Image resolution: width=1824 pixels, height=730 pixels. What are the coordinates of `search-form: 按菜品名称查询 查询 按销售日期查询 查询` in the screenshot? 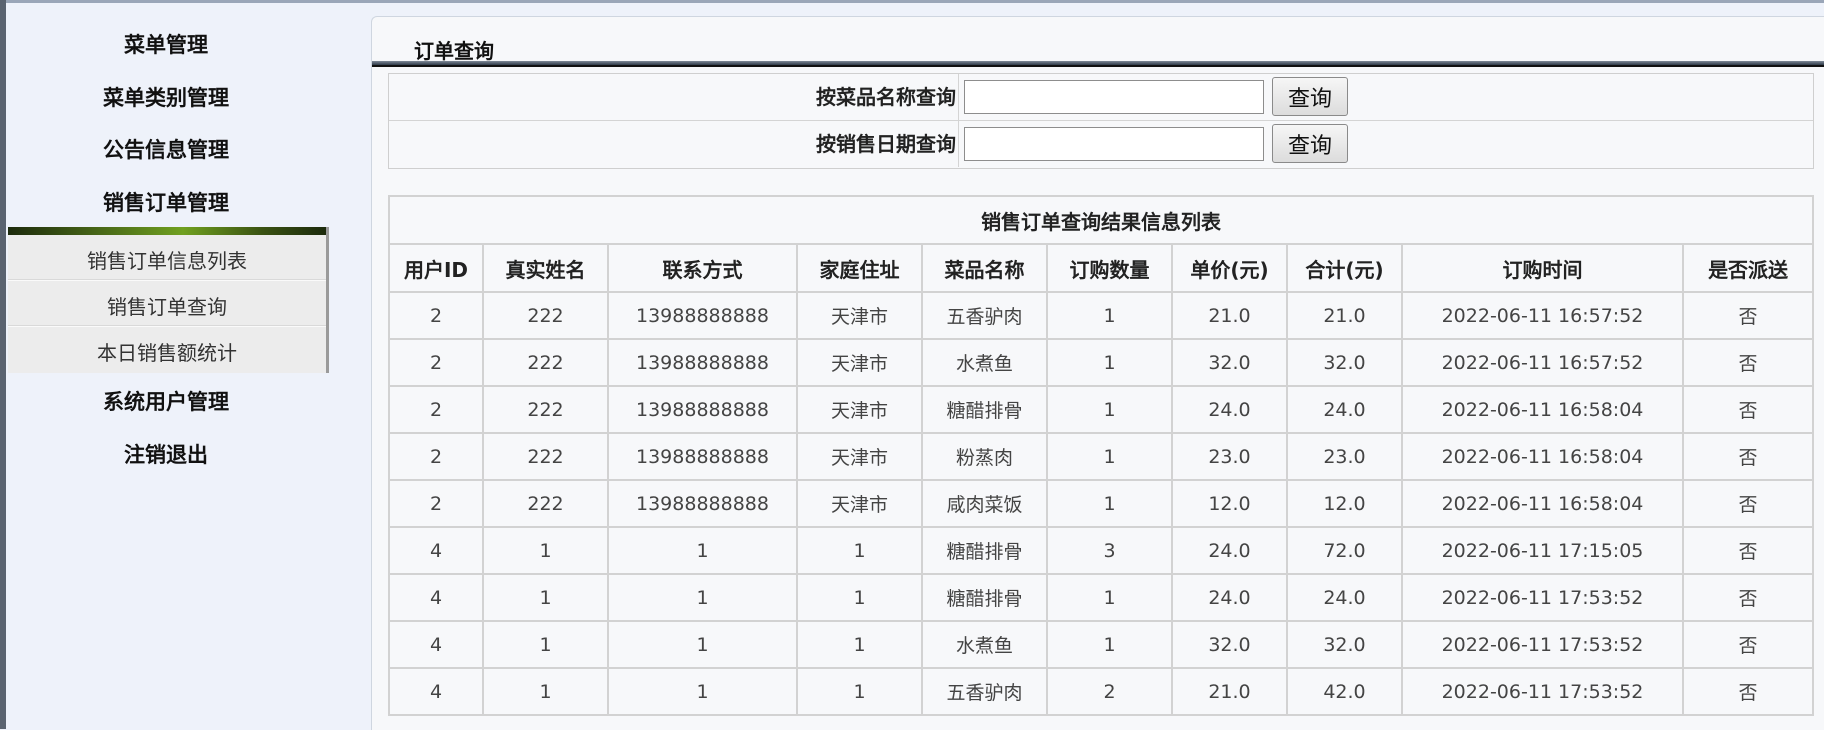 It's located at (1101, 121).